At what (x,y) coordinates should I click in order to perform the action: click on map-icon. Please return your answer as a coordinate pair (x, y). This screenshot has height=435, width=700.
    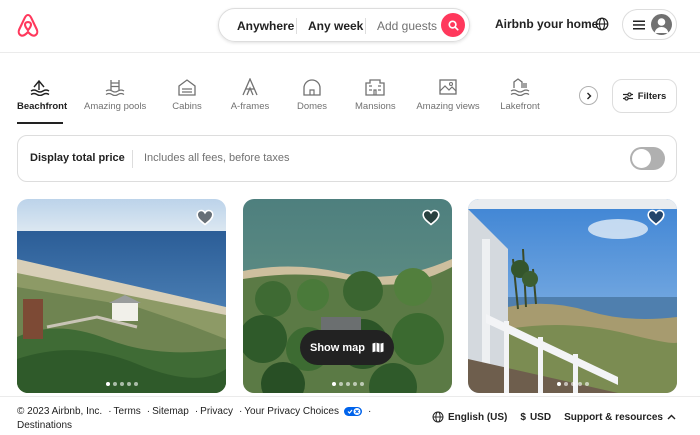
    Looking at the image, I should click on (378, 347).